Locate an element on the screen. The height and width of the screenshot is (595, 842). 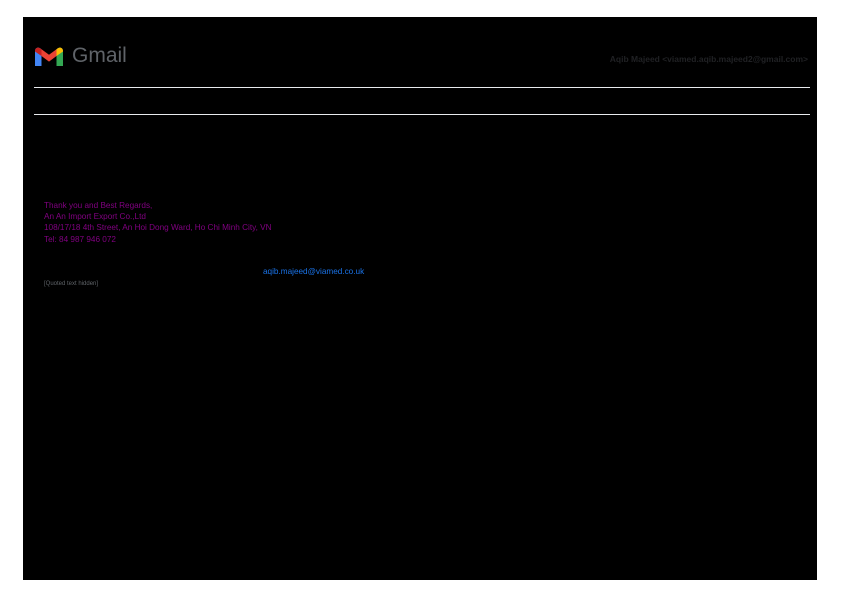
gmail-logo: Gmail is located at coordinates (80, 56).